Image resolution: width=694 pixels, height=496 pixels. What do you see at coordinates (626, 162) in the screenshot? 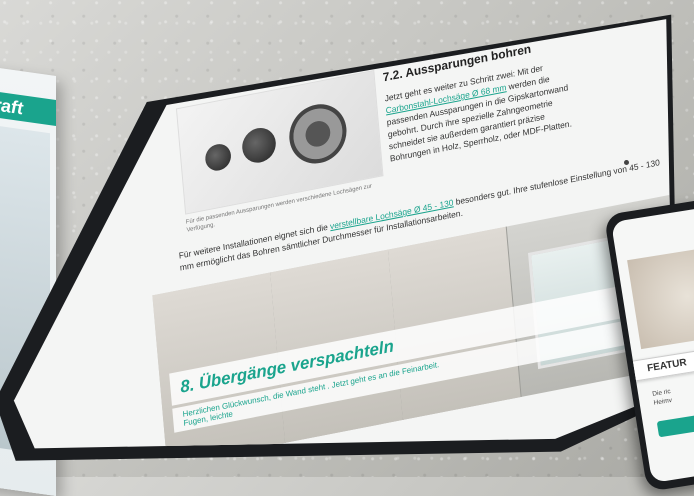
I see `tablet-button` at bounding box center [626, 162].